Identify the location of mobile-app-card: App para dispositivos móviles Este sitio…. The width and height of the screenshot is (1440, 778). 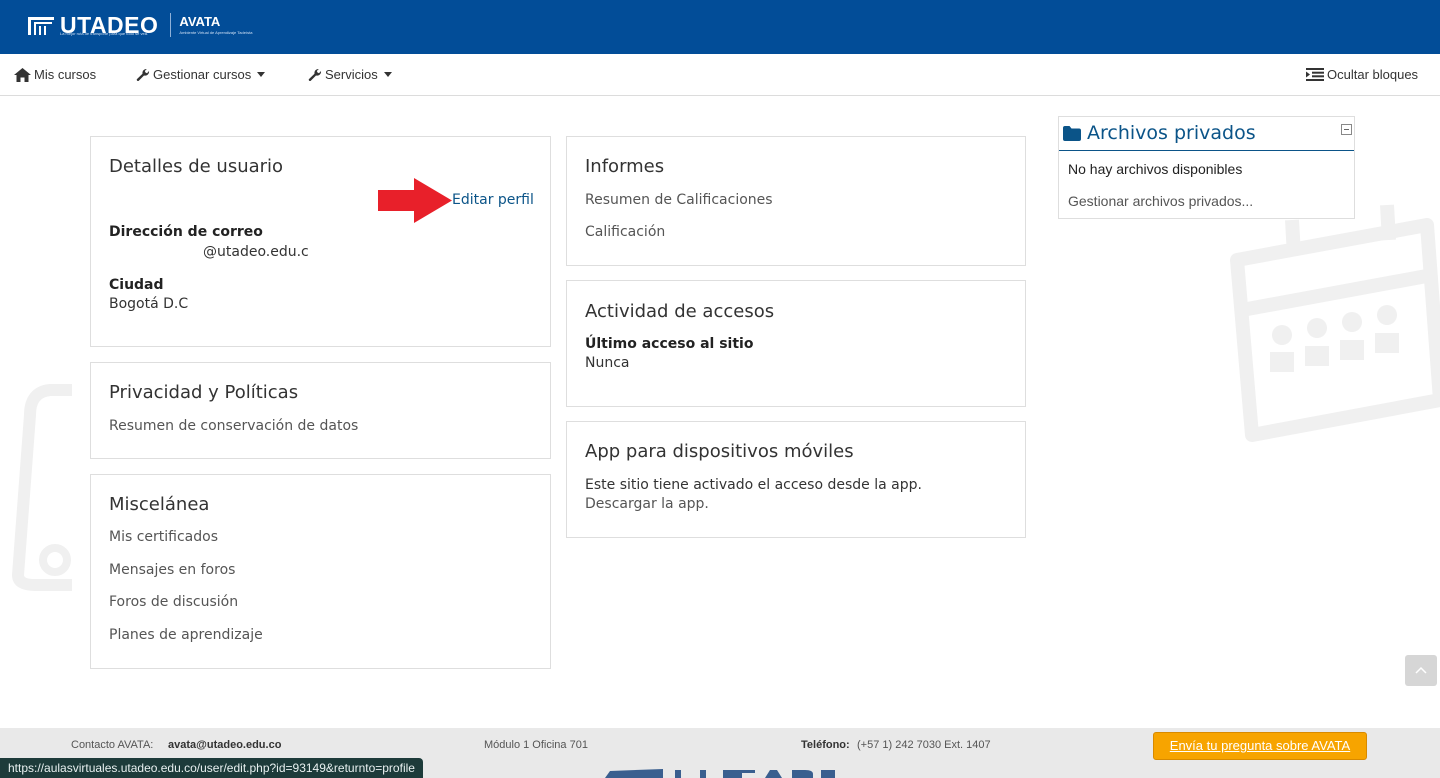
(796, 479).